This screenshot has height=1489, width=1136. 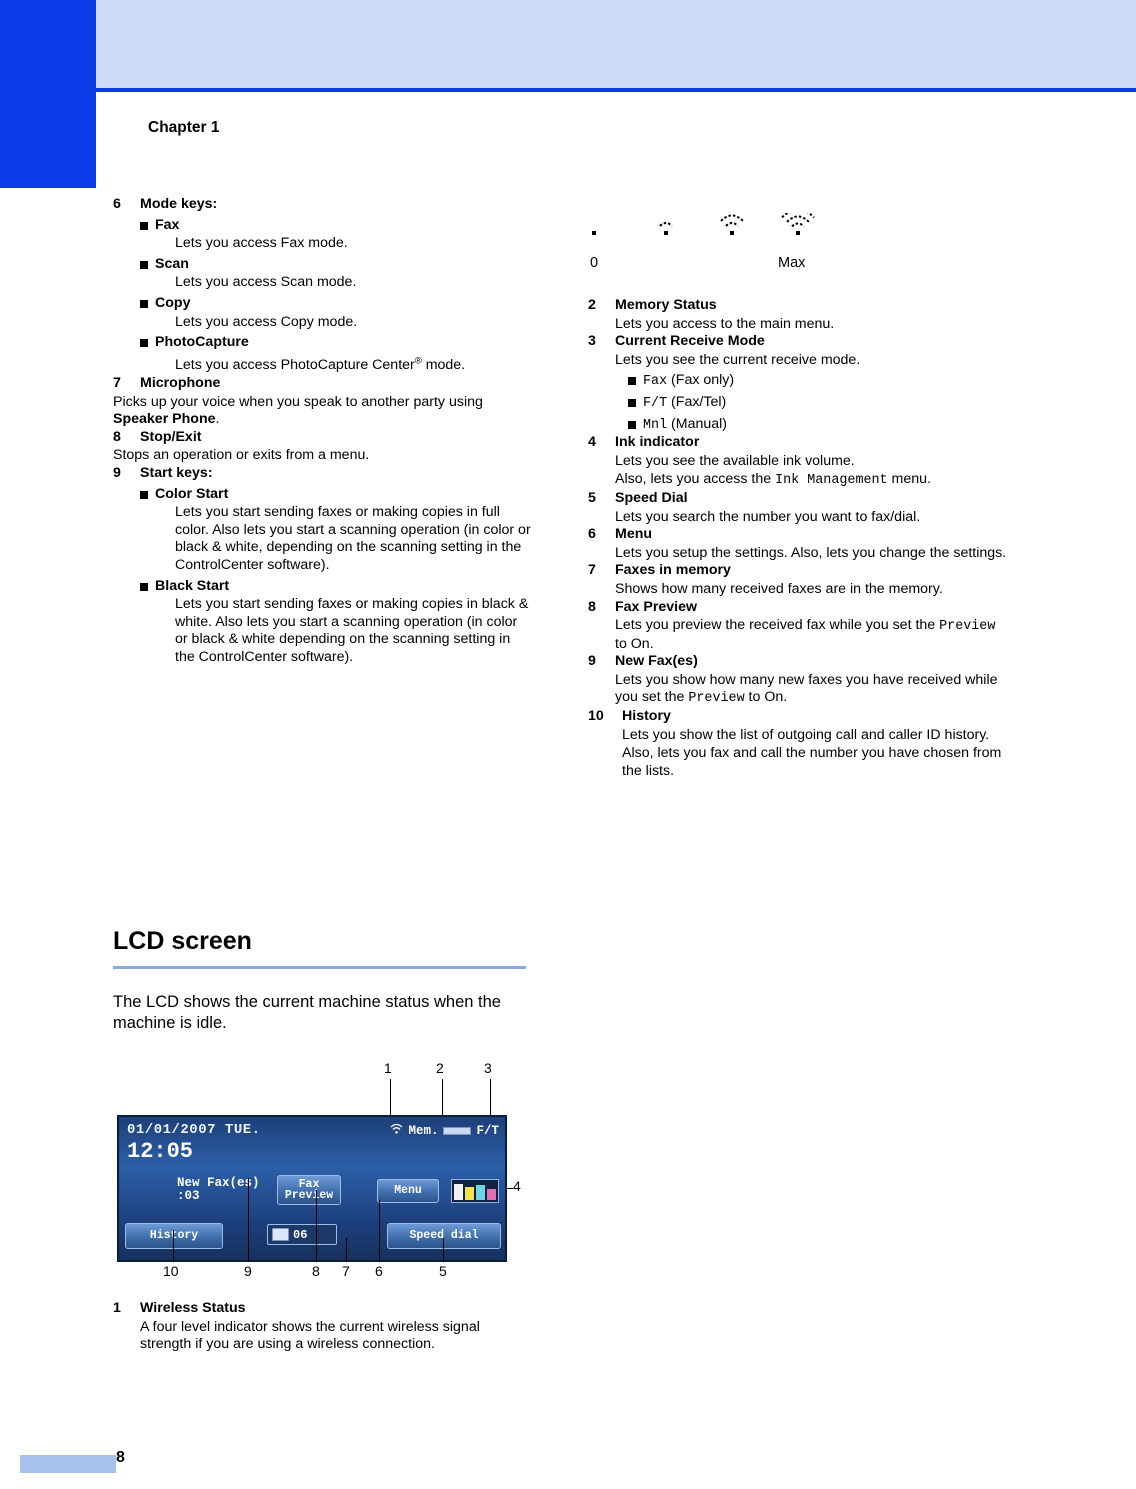 I want to click on wifi-level-3-icon, so click(x=738, y=226).